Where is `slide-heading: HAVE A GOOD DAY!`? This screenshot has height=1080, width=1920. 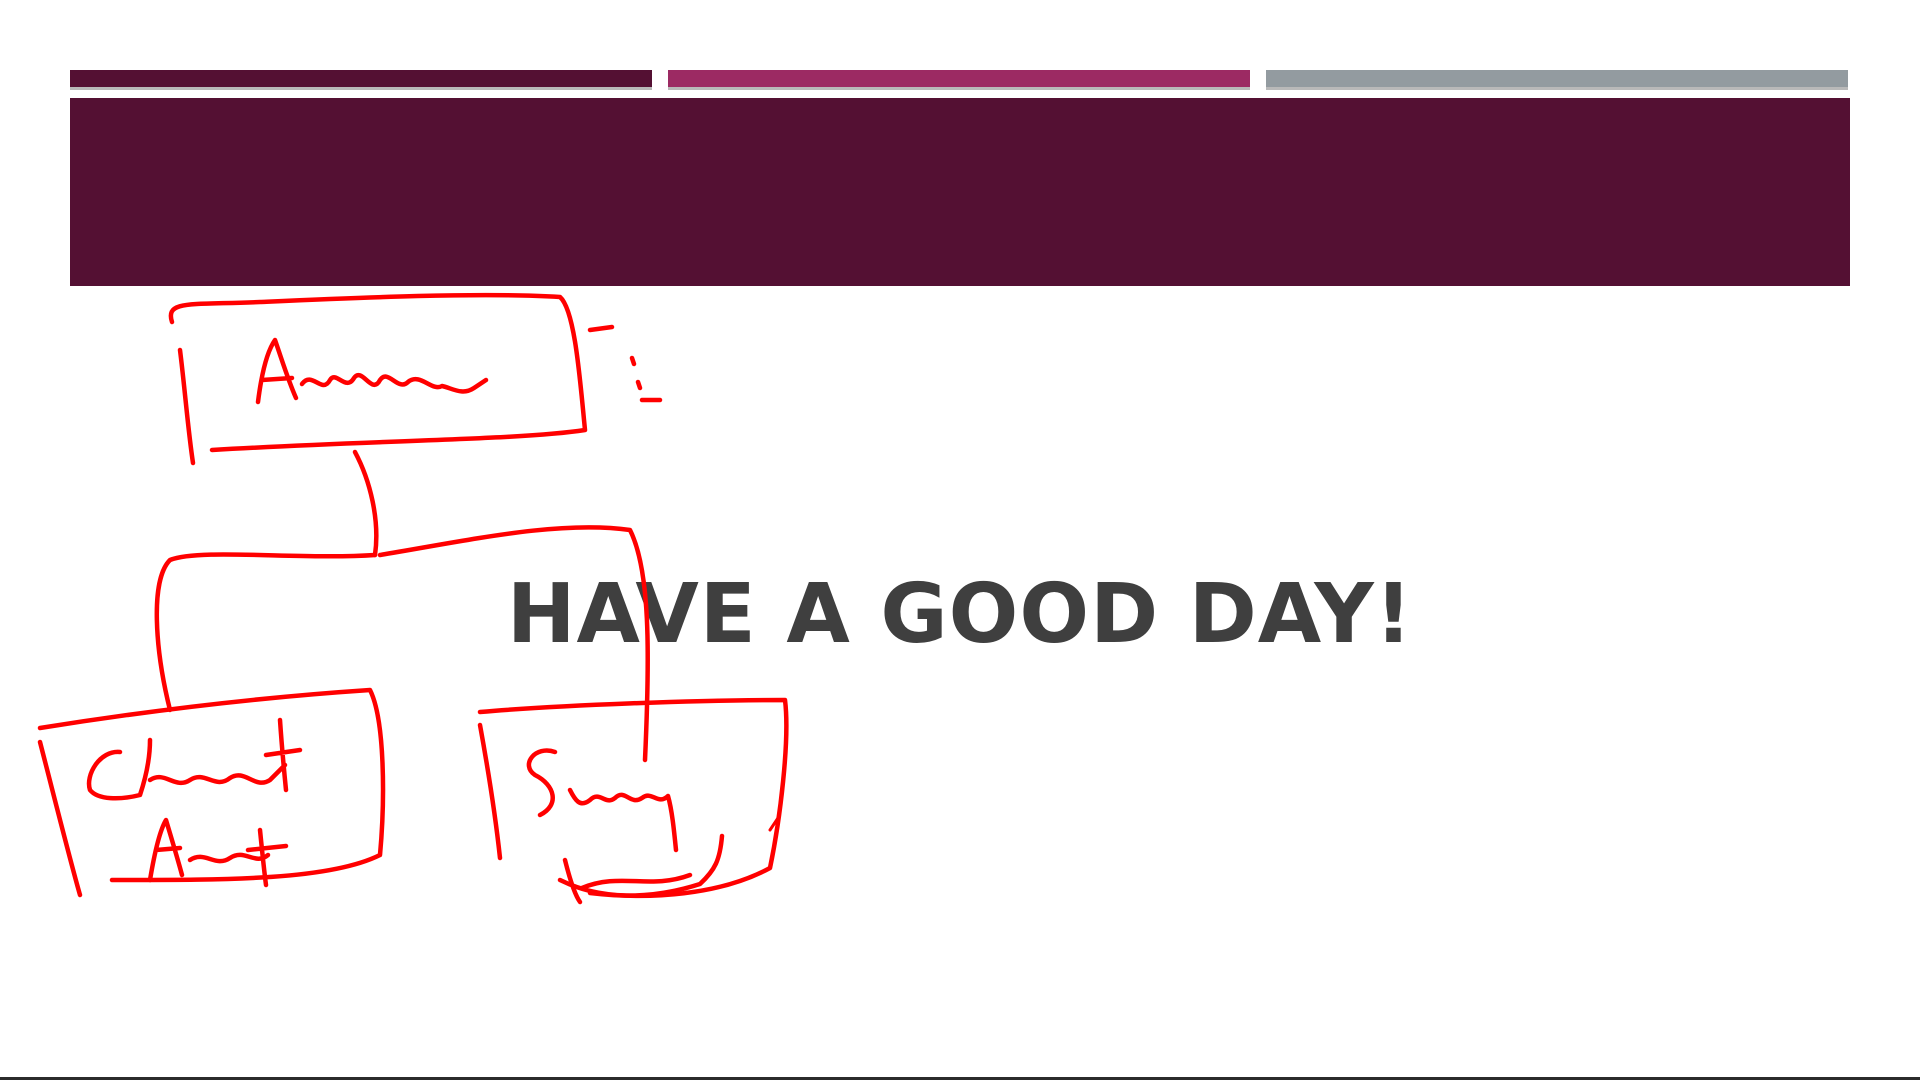 slide-heading: HAVE A GOOD DAY! is located at coordinates (960, 614).